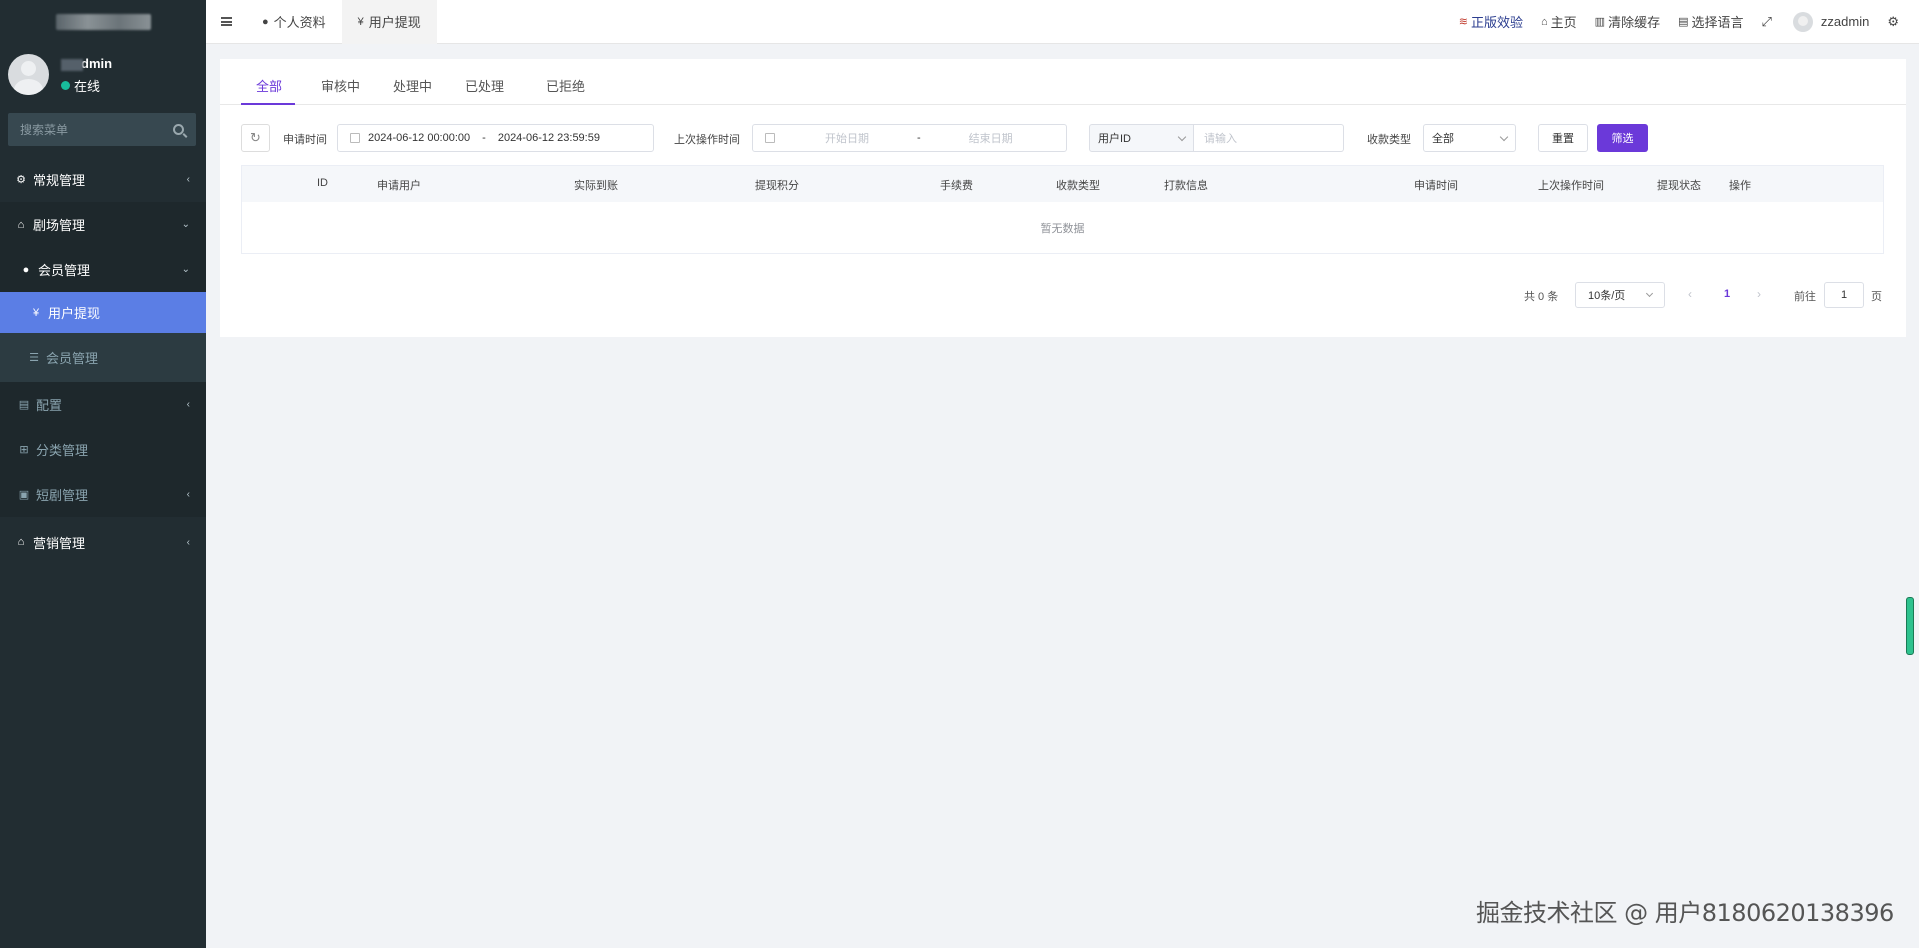 This screenshot has width=1919, height=948. Describe the element at coordinates (1620, 295) in the screenshot. I see `page-size-select: 10条/页` at that location.